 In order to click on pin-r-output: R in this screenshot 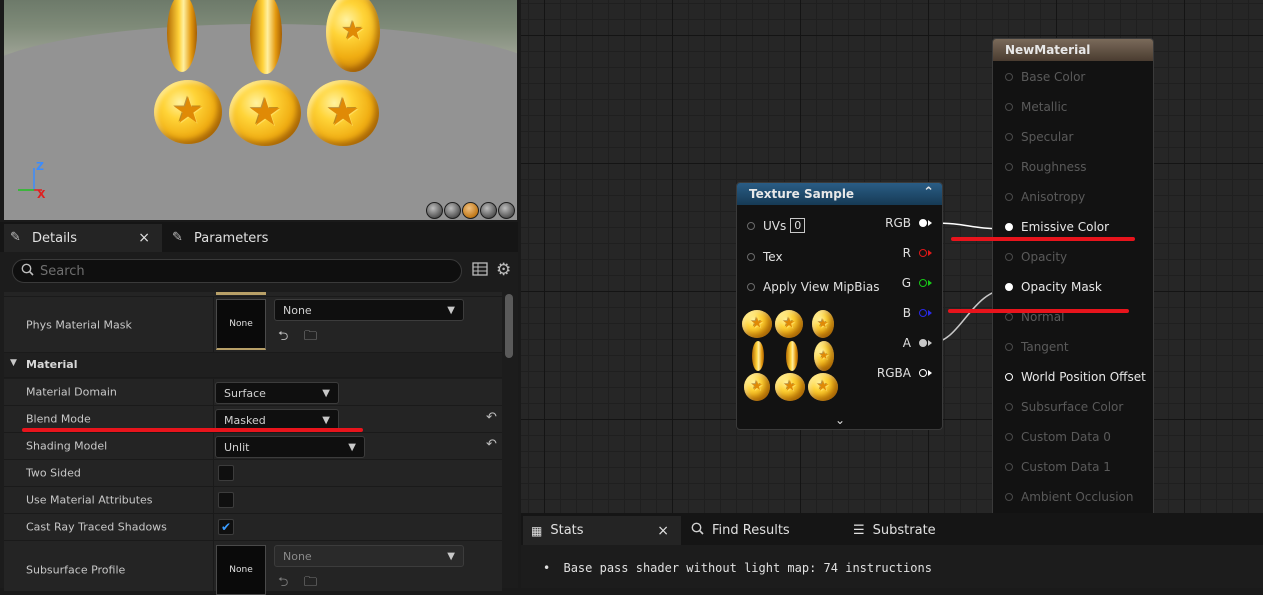, I will do `click(917, 253)`.